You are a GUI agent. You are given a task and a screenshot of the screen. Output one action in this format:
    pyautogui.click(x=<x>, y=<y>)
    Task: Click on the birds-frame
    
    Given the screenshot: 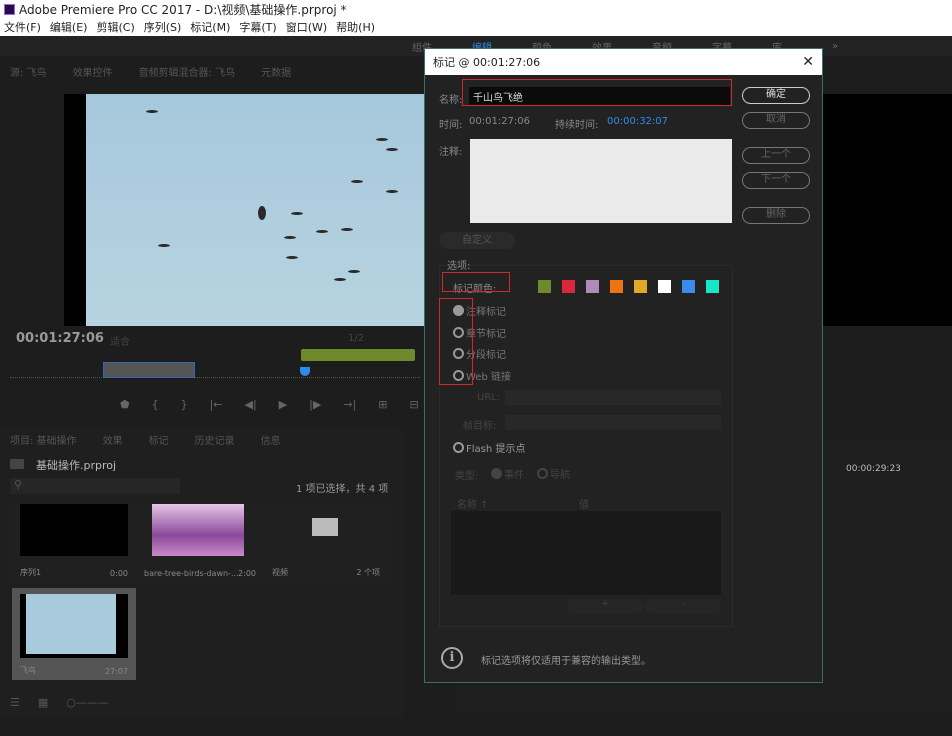 What is the action you would take?
    pyautogui.click(x=255, y=210)
    